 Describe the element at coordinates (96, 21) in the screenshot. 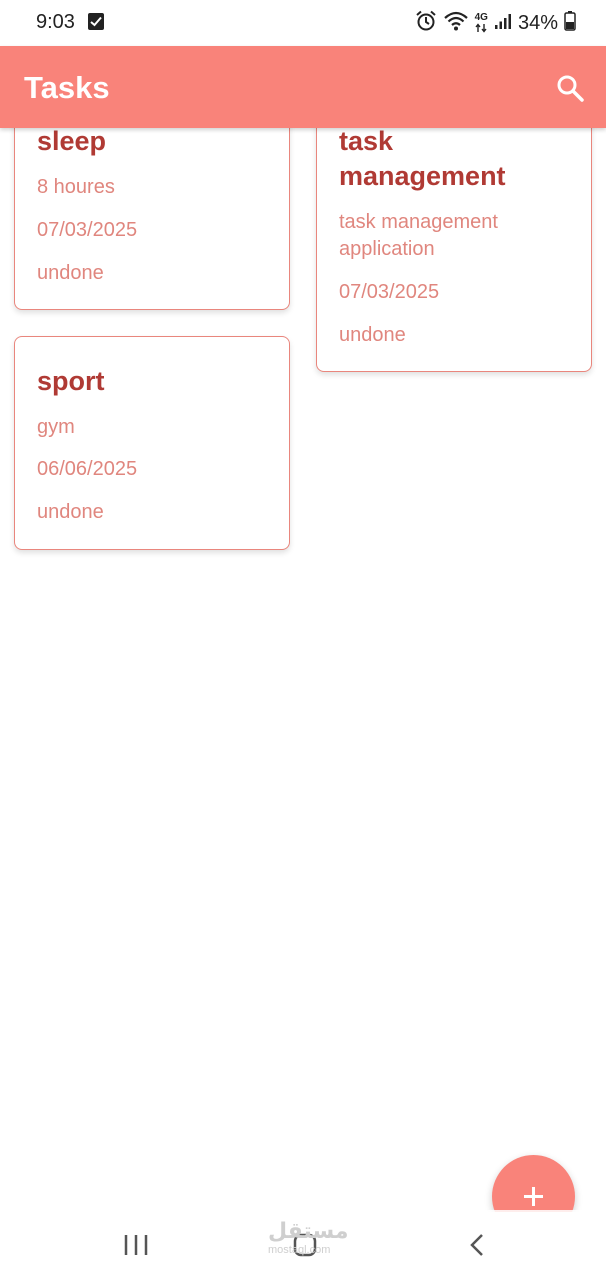

I see `checkbox-notification-icon` at that location.